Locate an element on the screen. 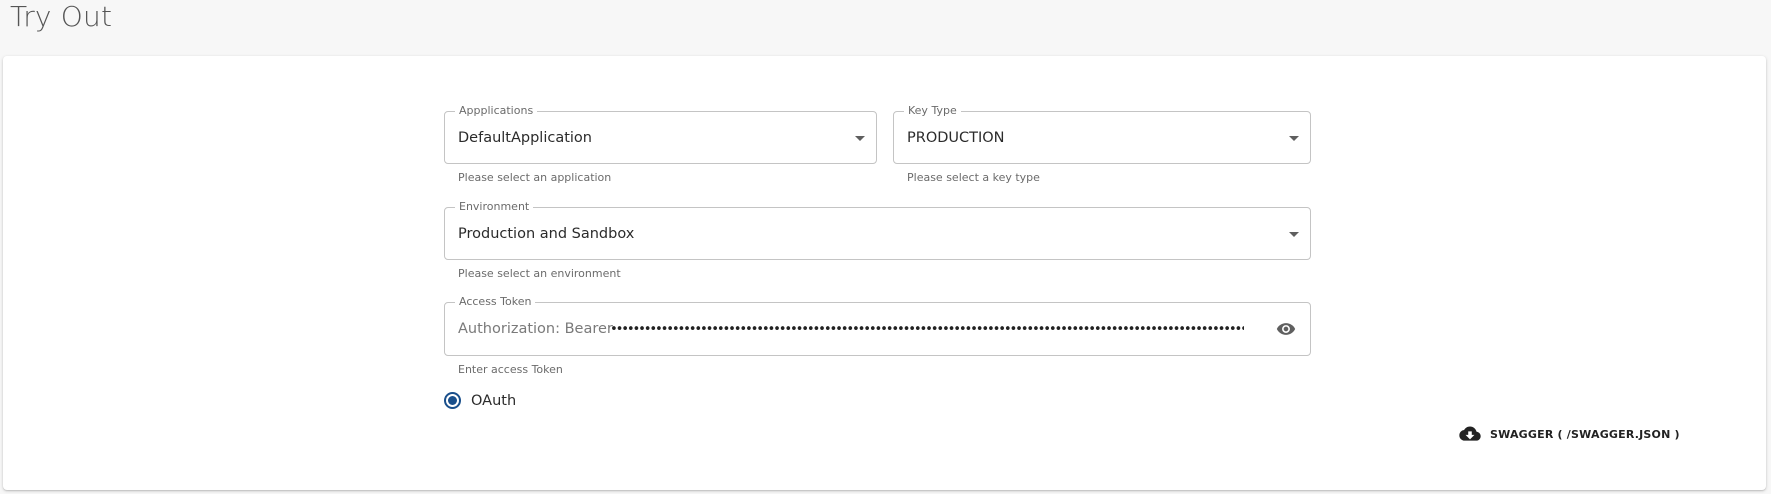 The height and width of the screenshot is (494, 1771). environment-select: Environment Production and Sandbox is located at coordinates (877, 230).